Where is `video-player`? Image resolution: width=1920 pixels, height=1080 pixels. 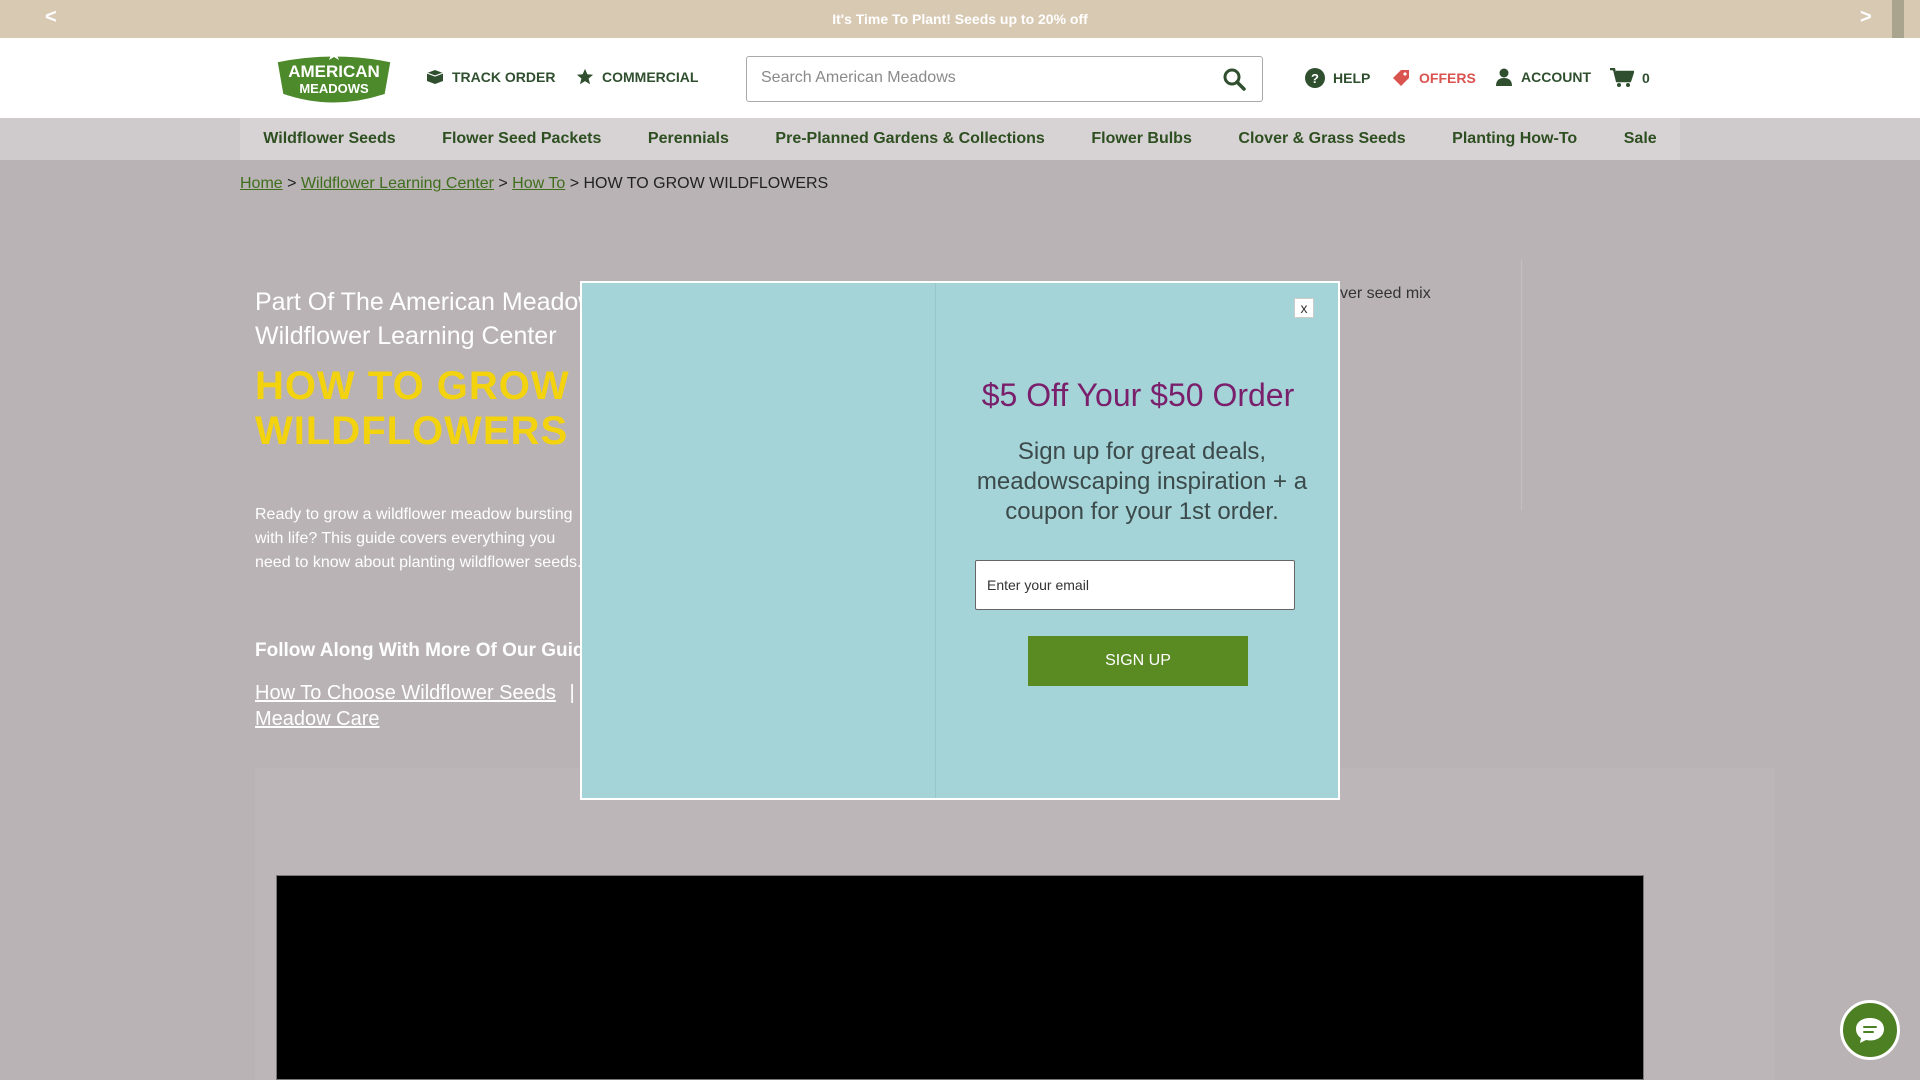 video-player is located at coordinates (960, 977).